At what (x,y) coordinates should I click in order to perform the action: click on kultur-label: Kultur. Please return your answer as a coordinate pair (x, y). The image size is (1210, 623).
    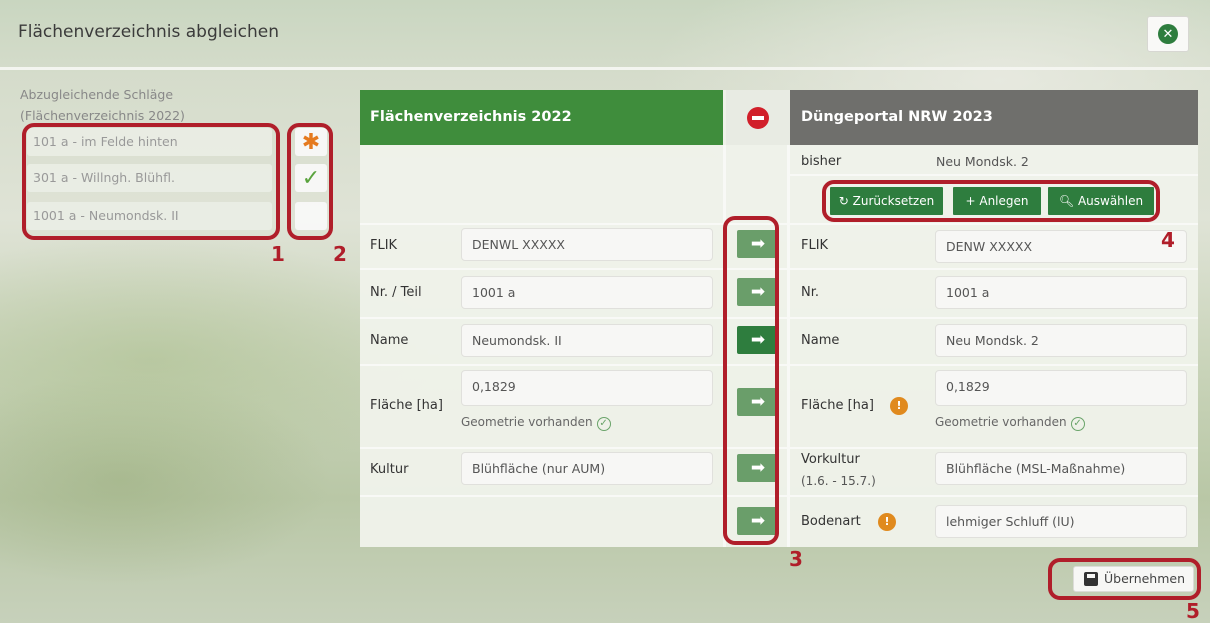
    Looking at the image, I should click on (389, 469).